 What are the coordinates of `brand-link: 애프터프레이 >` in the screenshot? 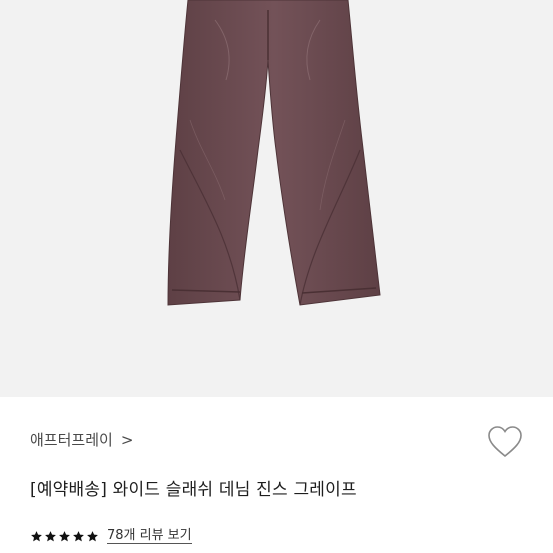 It's located at (81, 439).